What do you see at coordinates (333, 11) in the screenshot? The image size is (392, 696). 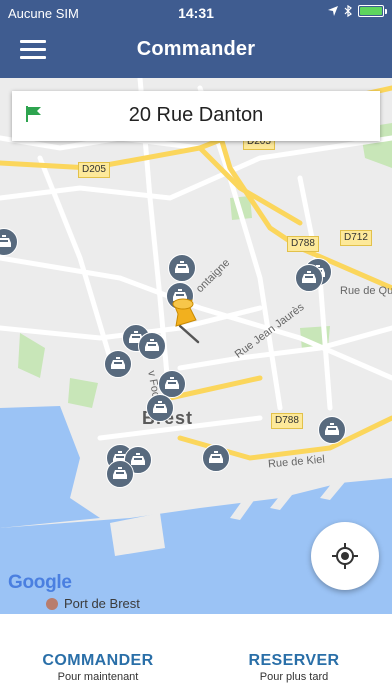 I see `location-arrow-icon` at bounding box center [333, 11].